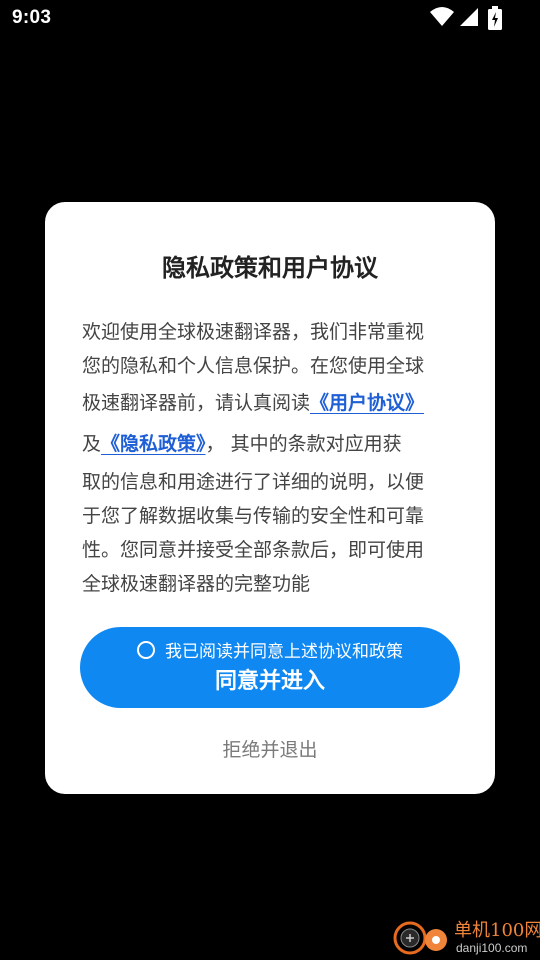 This screenshot has width=540, height=960. What do you see at coordinates (196, 584) in the screenshot?
I see `body-line-8: 全球极速翻译器的完整功能` at bounding box center [196, 584].